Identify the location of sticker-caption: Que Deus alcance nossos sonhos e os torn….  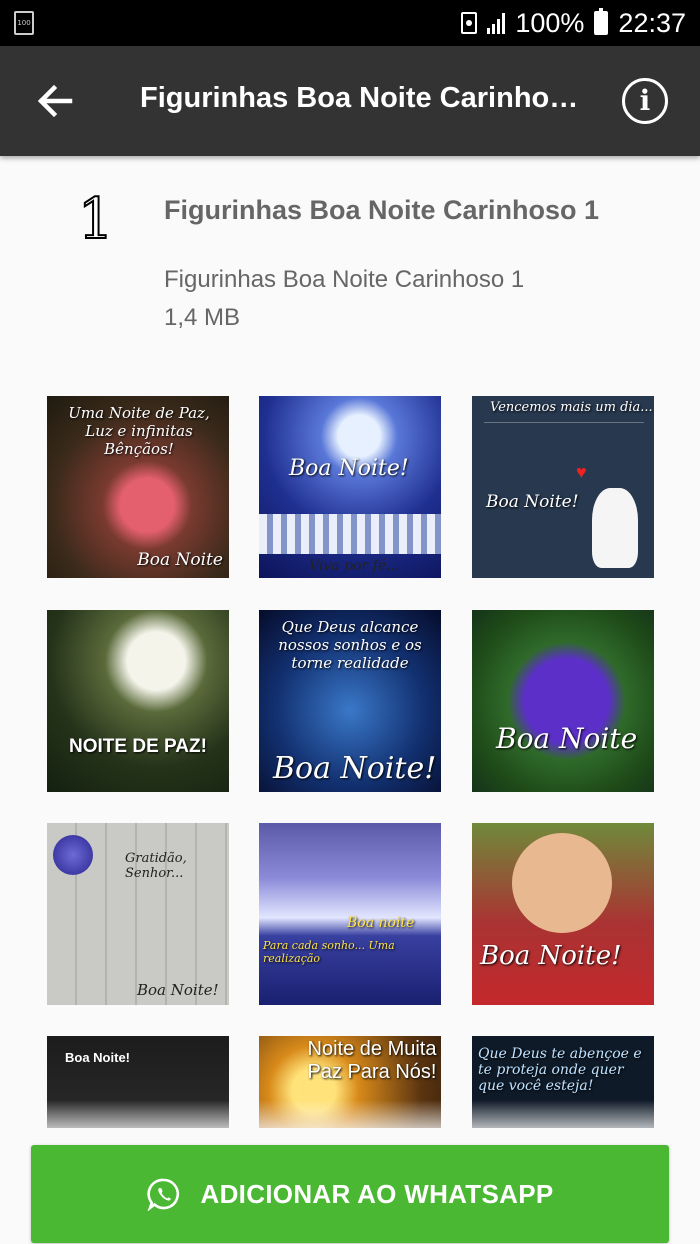
(350, 645).